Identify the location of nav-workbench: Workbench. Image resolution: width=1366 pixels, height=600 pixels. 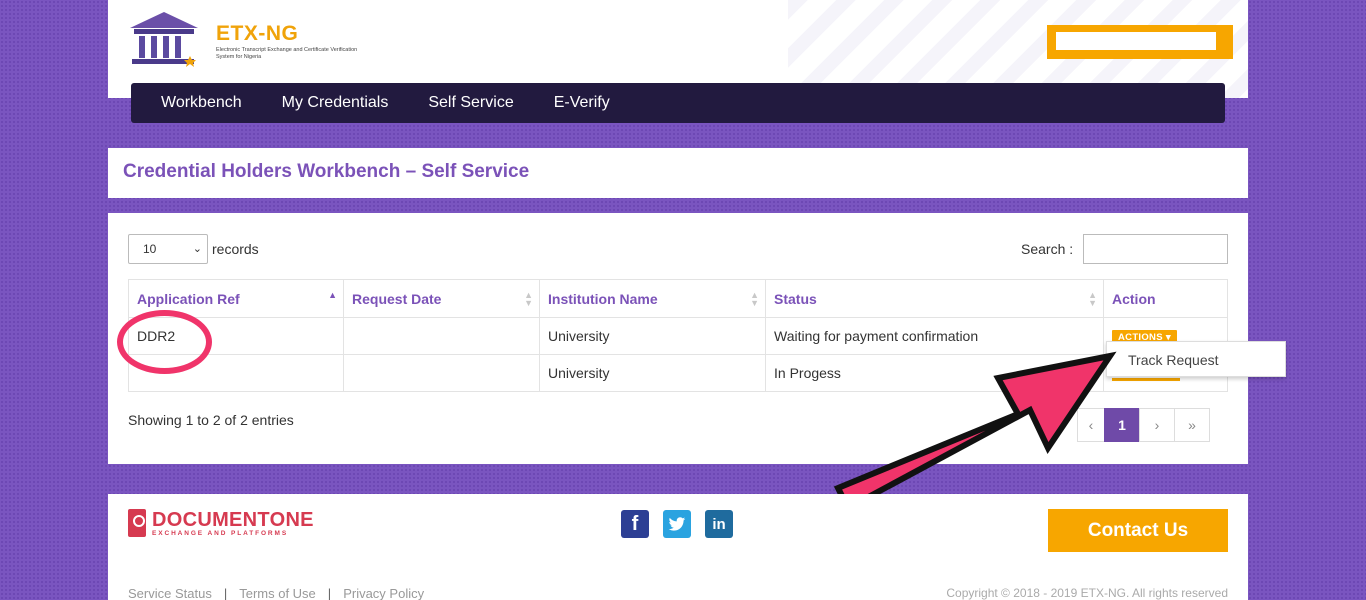
(201, 103).